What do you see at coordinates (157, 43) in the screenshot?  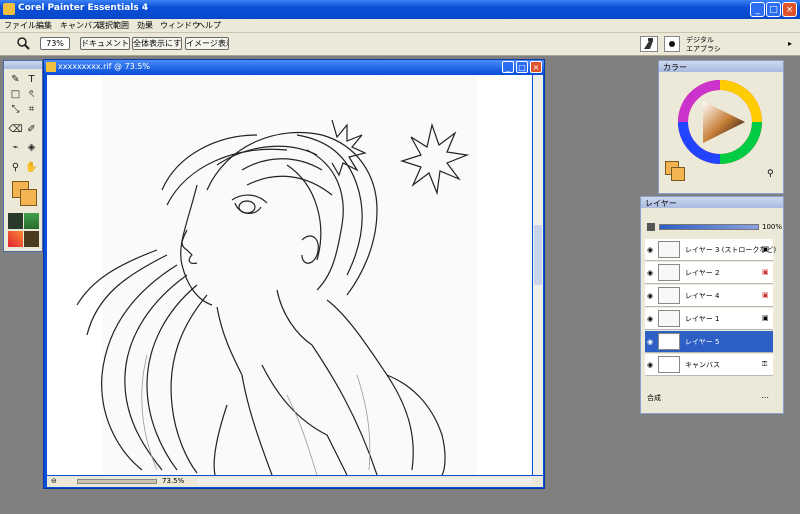 I see `fit-screen-button: 全体表示にする` at bounding box center [157, 43].